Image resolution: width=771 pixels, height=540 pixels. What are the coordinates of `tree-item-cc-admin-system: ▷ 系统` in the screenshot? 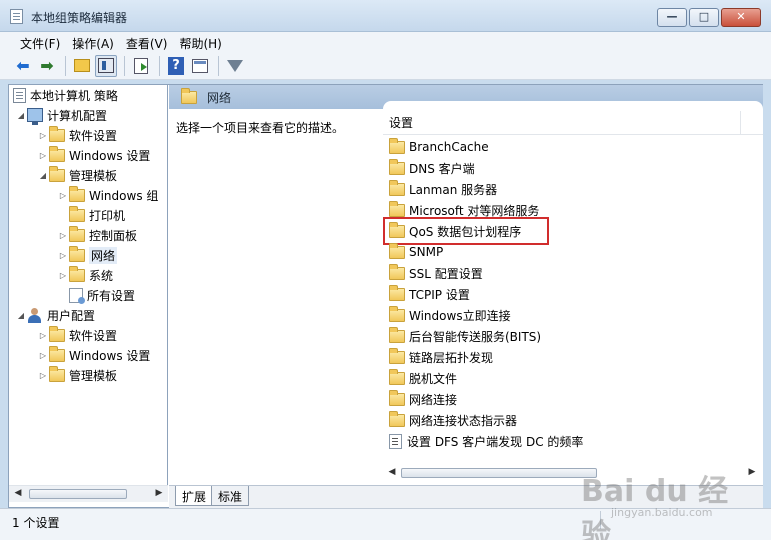 It's located at (85, 275).